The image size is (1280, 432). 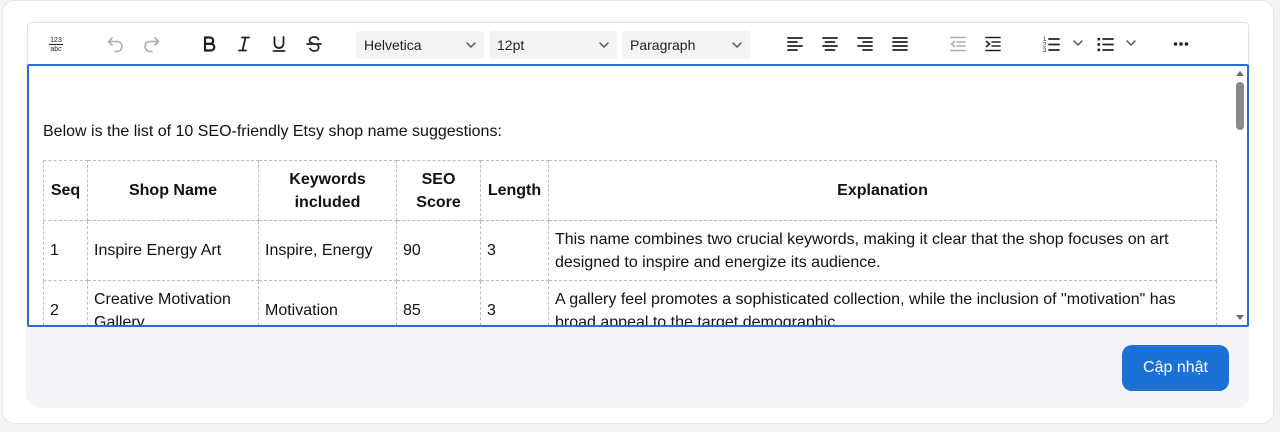 I want to click on outdent-icon, so click(x=958, y=44).